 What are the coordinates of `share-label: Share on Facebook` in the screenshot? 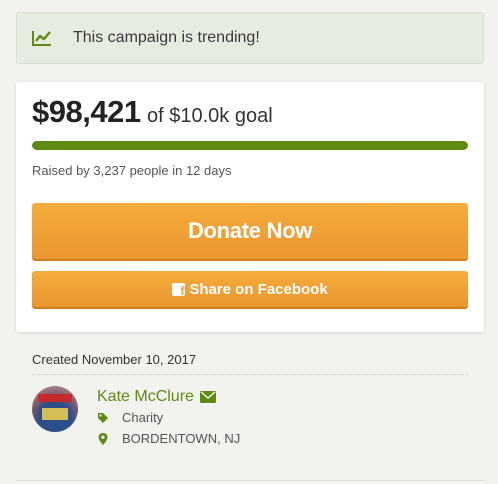 It's located at (258, 289).